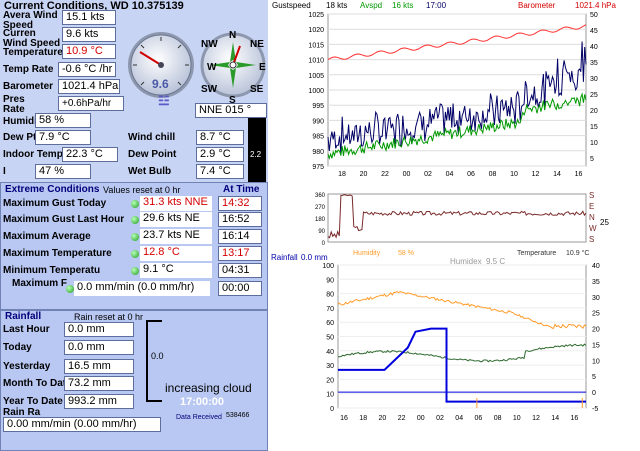  Describe the element at coordinates (330, 380) in the screenshot. I see `left-tick-label: 20` at that location.